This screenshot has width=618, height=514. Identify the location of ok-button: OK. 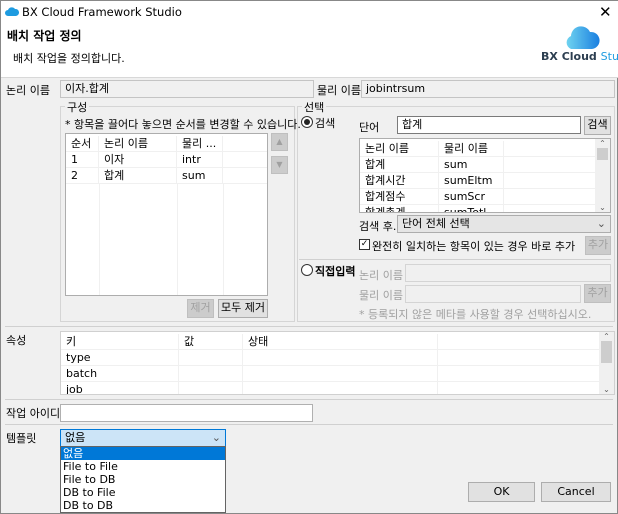
(501, 492).